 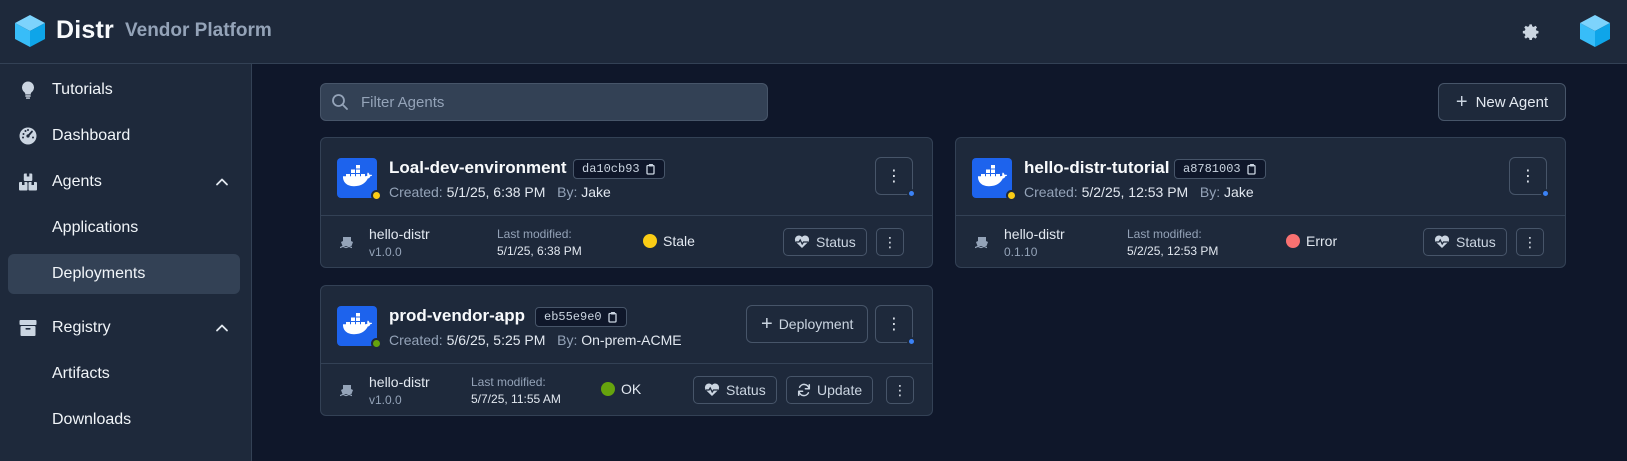 I want to click on deployment-status: OK, so click(x=621, y=389).